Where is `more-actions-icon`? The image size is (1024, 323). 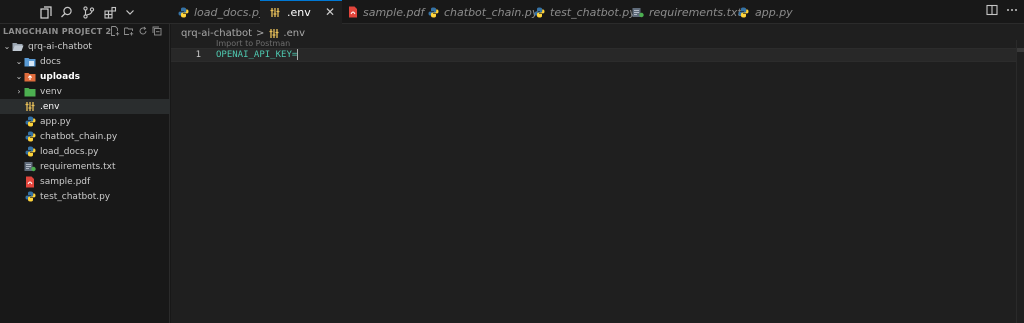 more-actions-icon is located at coordinates (1014, 12).